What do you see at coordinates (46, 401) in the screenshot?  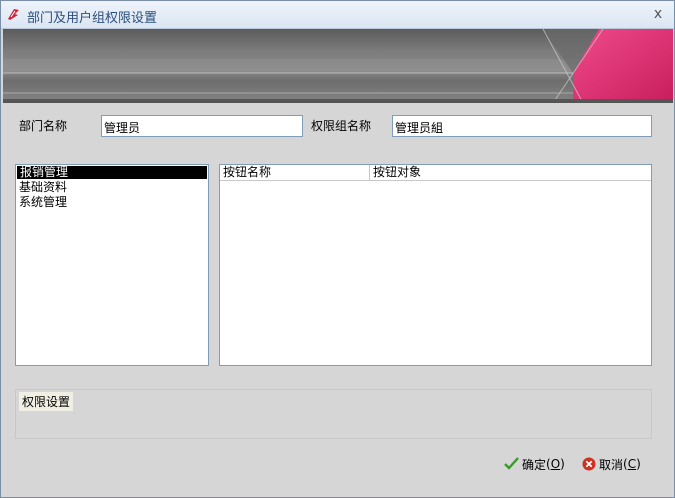 I see `permission-settings-title: 权限设置` at bounding box center [46, 401].